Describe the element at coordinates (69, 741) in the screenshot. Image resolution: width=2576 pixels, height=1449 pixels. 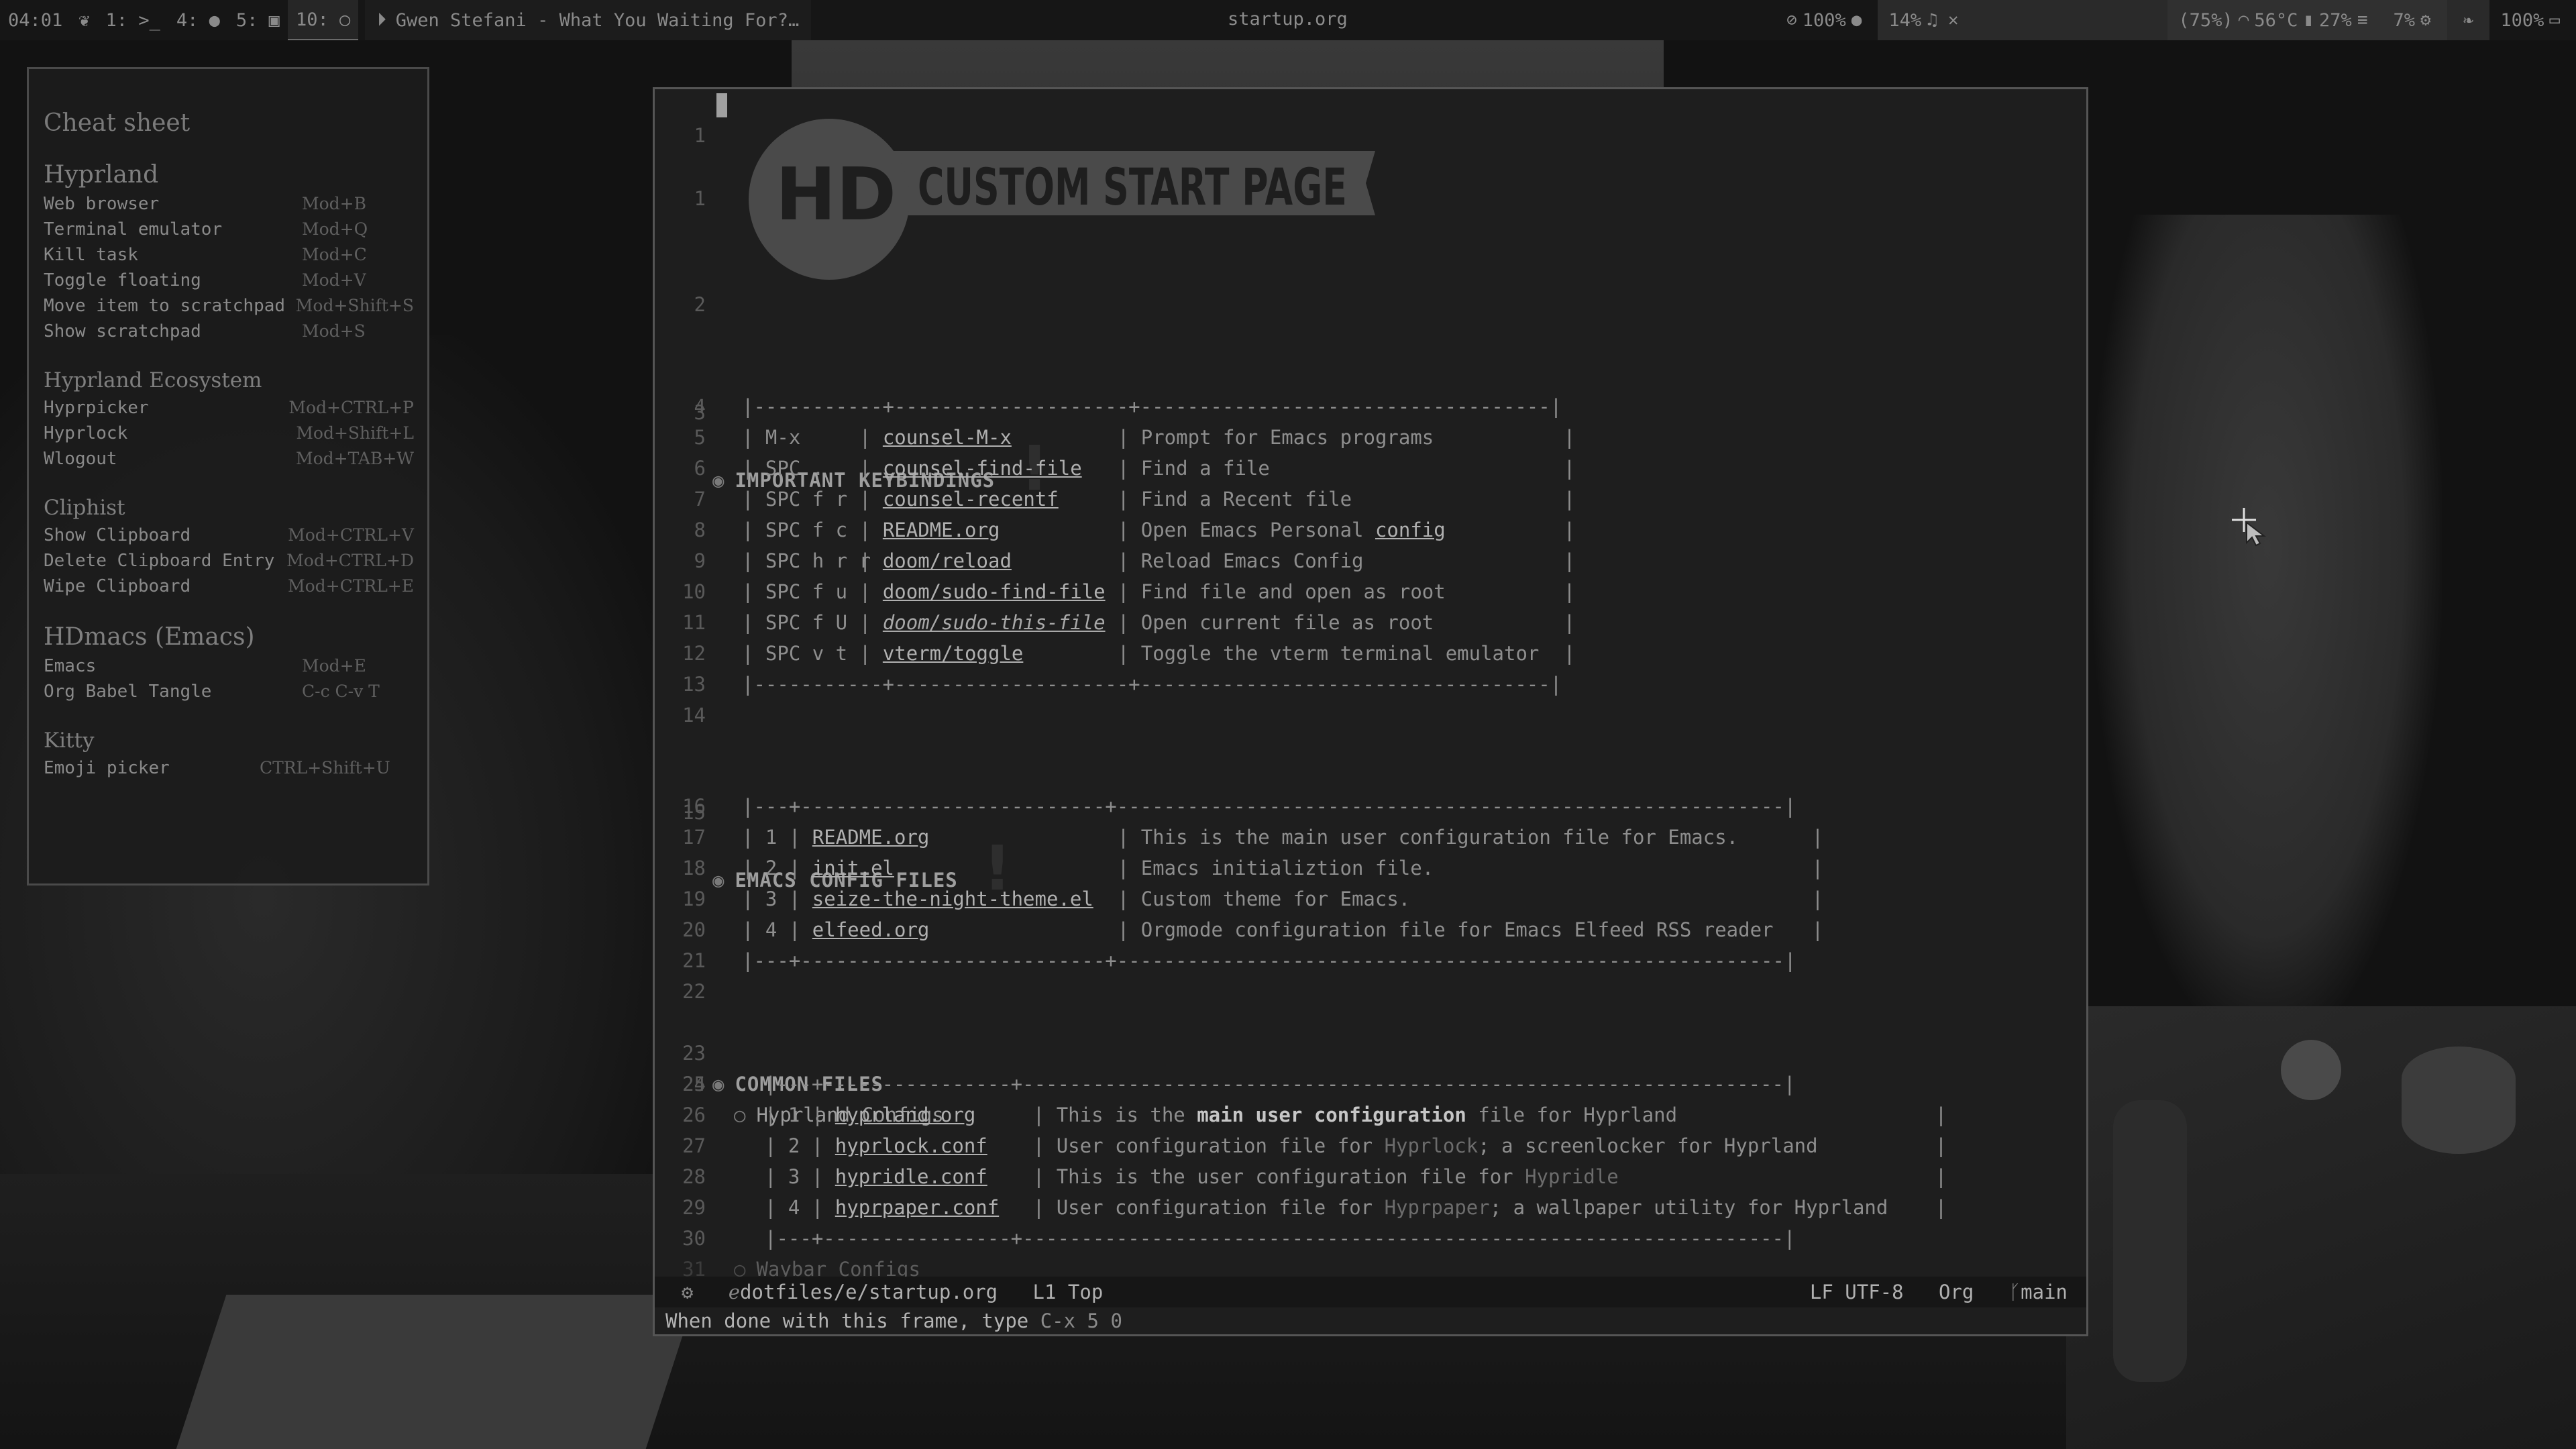
I see `section-title: Kitty` at that location.